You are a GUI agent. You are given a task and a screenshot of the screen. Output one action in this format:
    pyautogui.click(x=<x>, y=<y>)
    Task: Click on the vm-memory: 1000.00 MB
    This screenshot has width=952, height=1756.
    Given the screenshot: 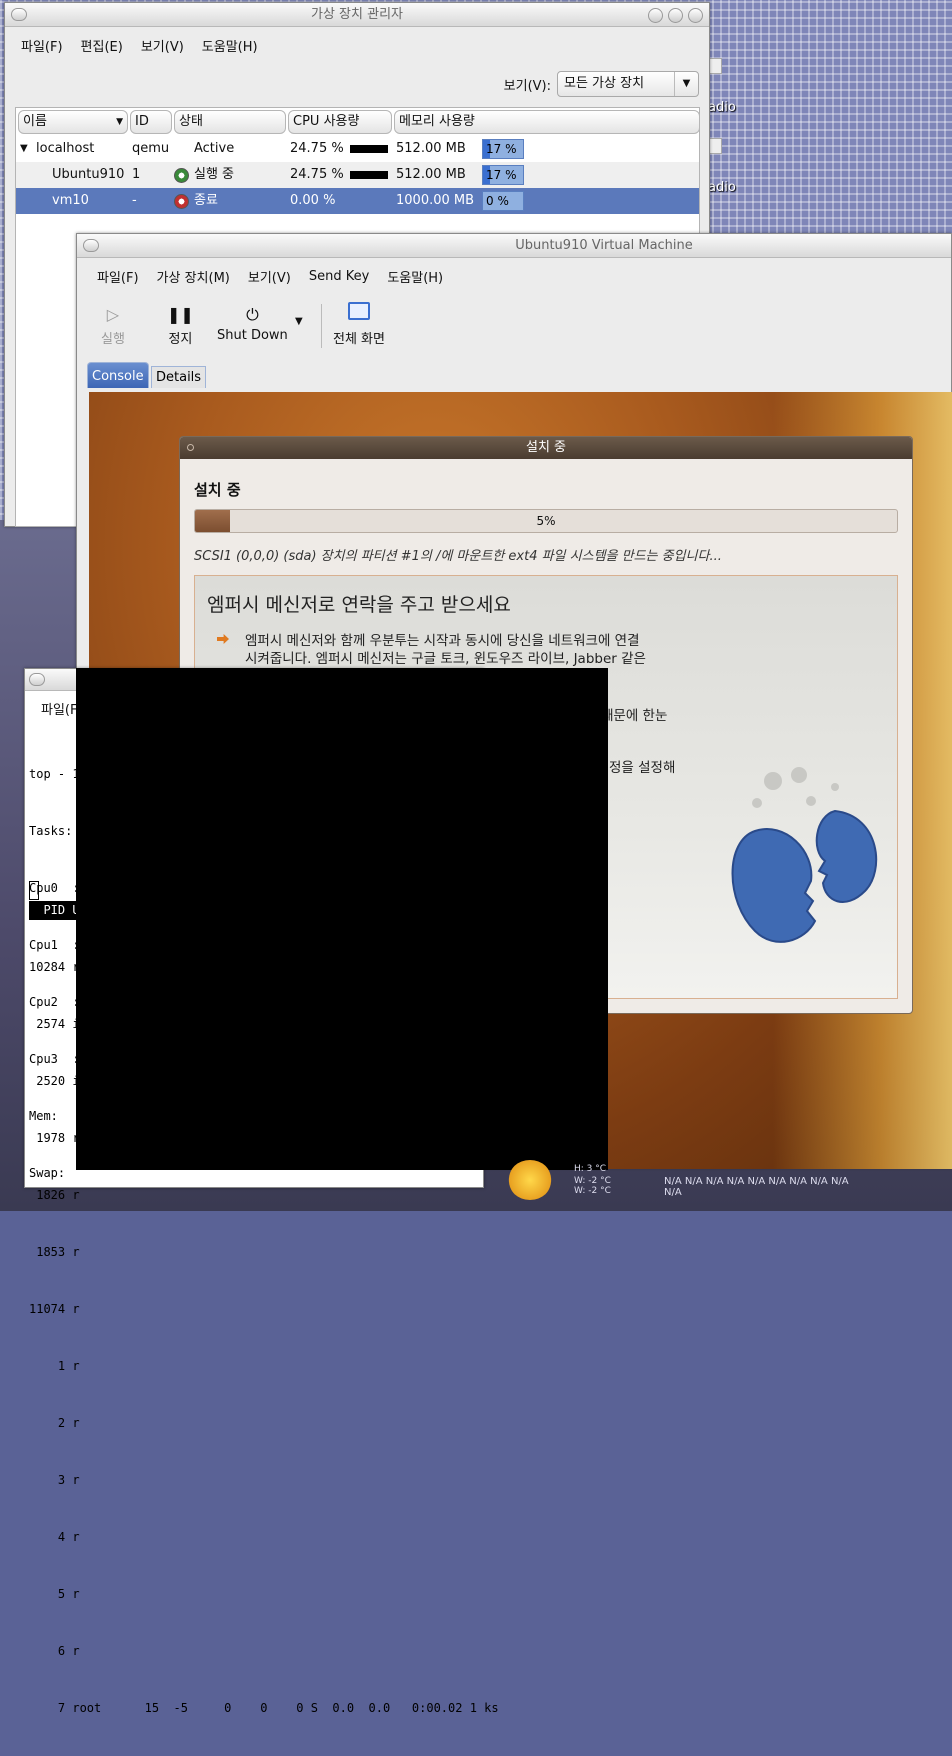 What is the action you would take?
    pyautogui.click(x=435, y=200)
    